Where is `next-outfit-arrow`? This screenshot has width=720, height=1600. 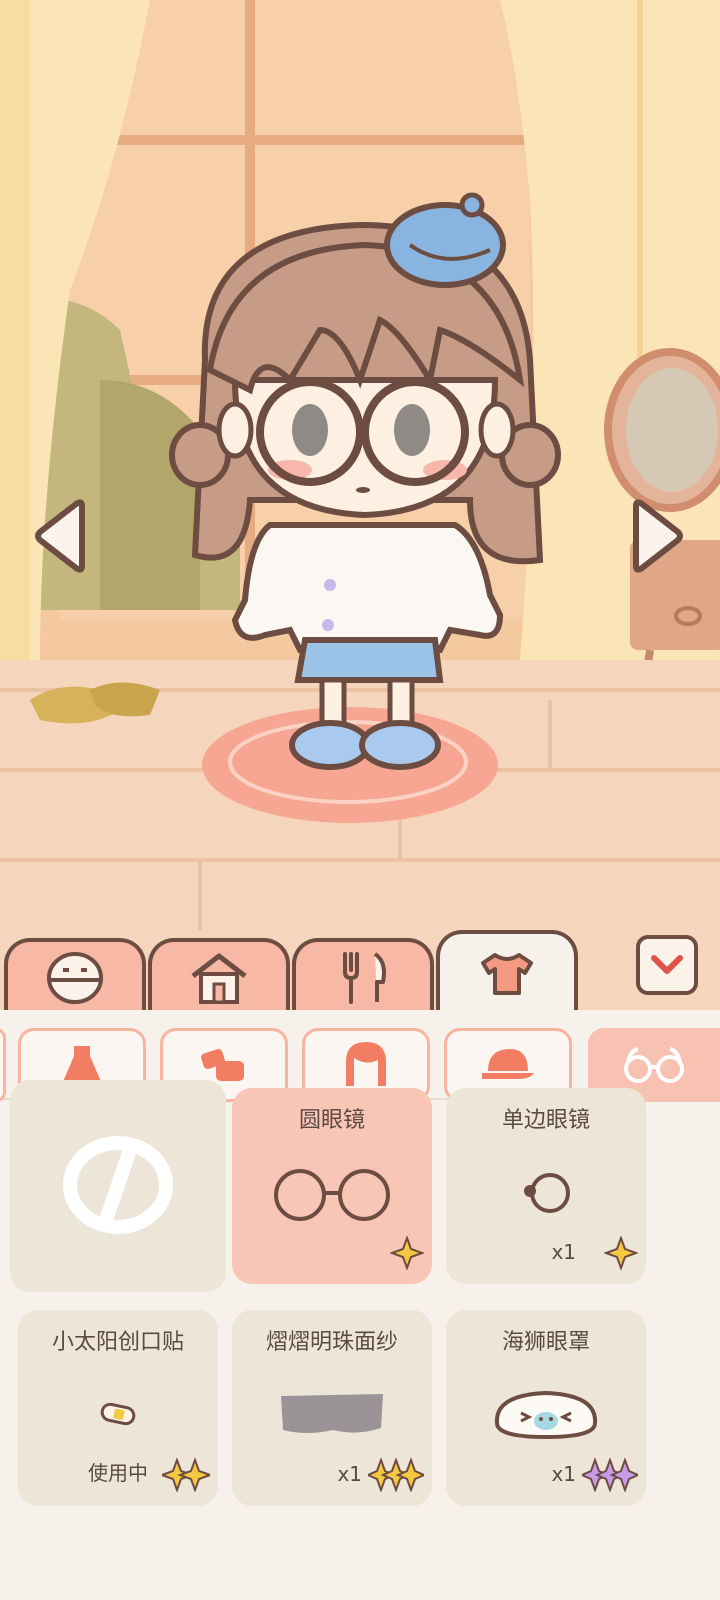
next-outfit-arrow is located at coordinates (657, 536).